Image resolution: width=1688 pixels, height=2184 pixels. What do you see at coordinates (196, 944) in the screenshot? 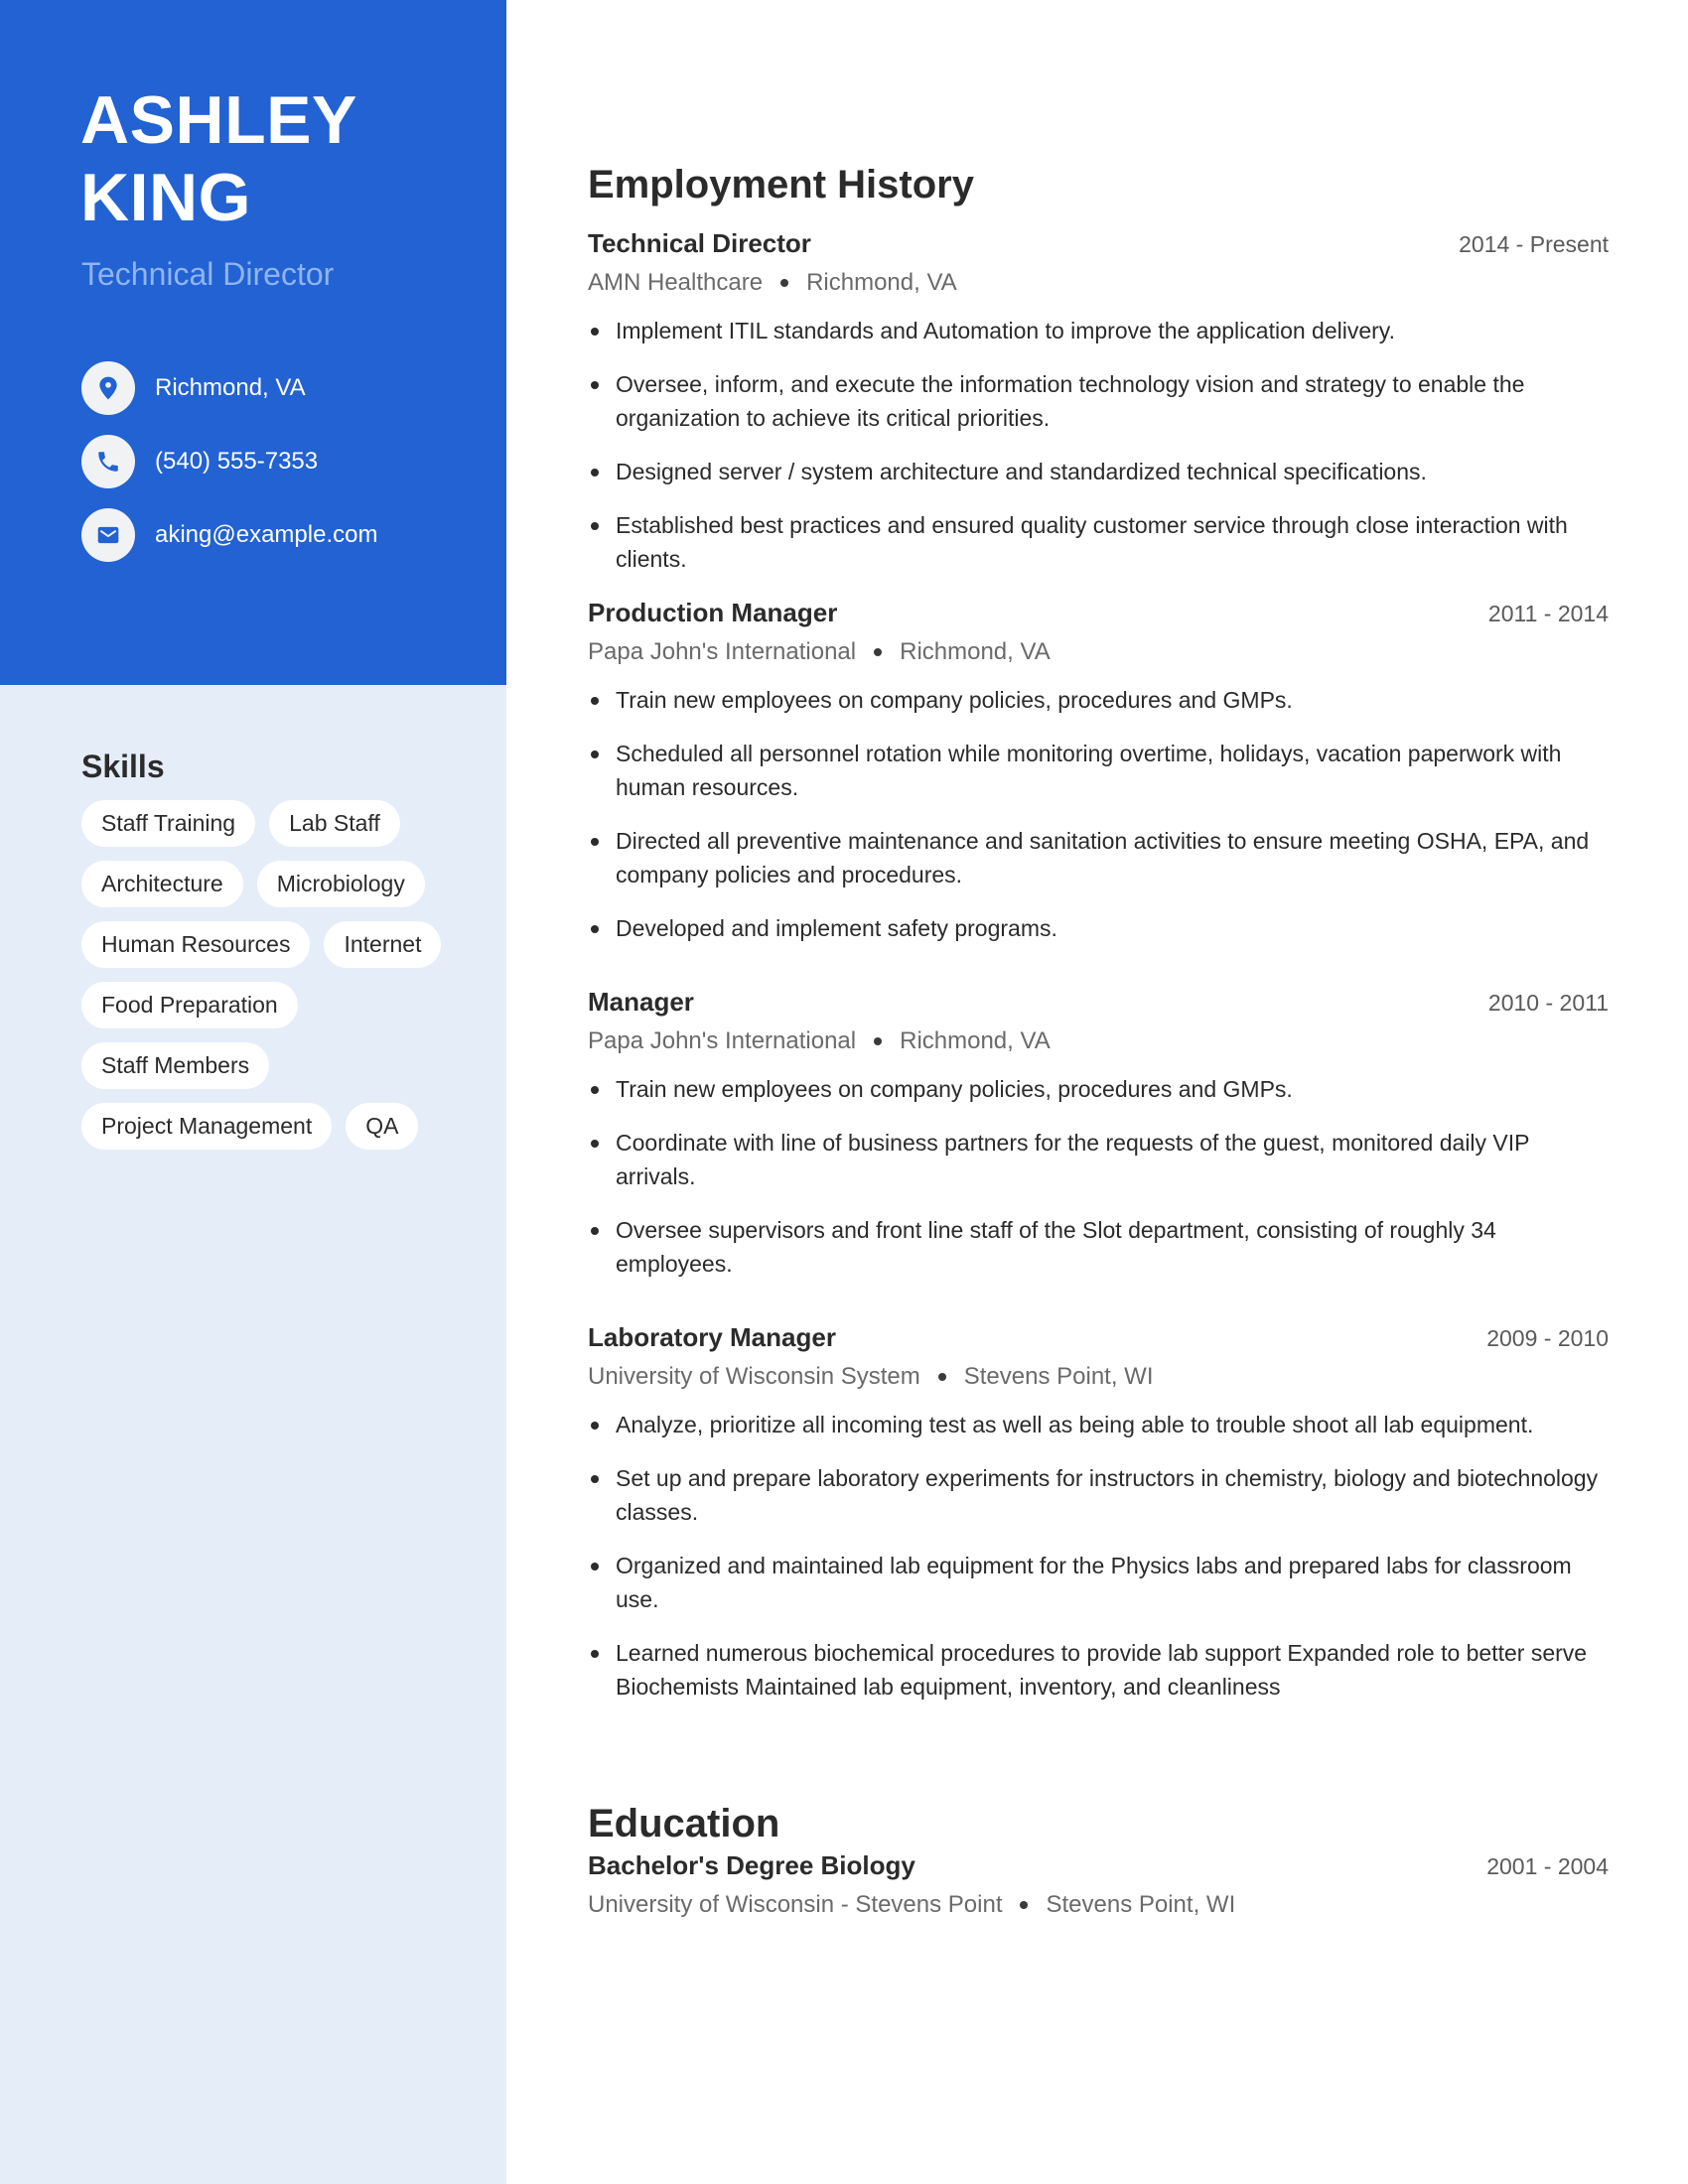
I see `skill-pill: Human Resources` at bounding box center [196, 944].